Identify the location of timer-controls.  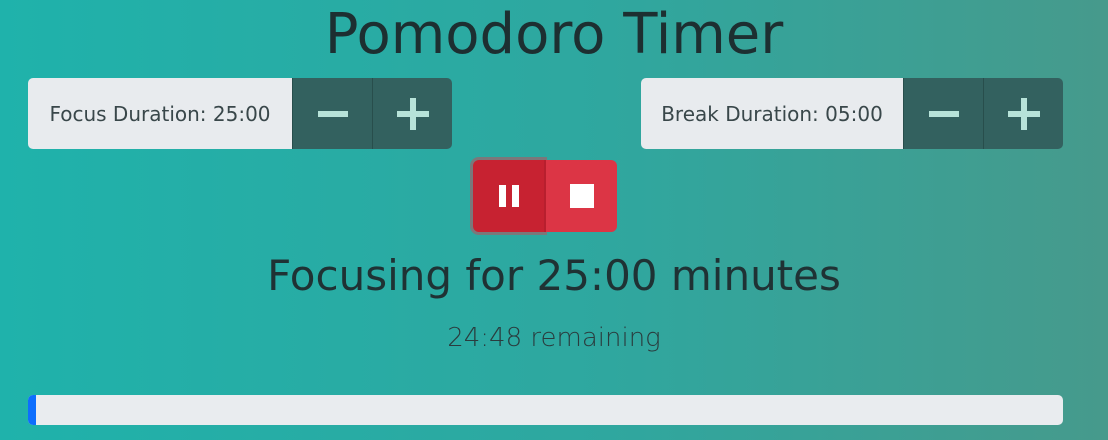
(545, 196).